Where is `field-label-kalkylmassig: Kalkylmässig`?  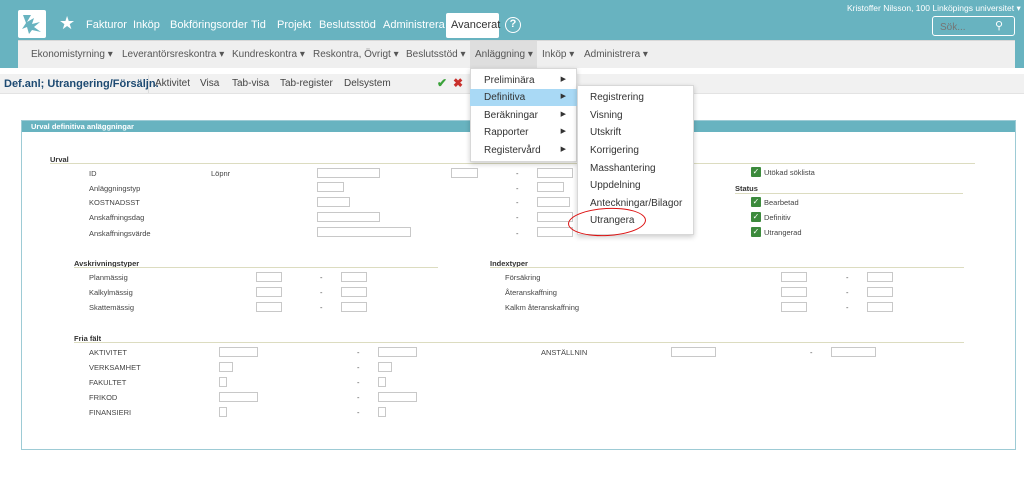 field-label-kalkylmassig: Kalkylmässig is located at coordinates (111, 292).